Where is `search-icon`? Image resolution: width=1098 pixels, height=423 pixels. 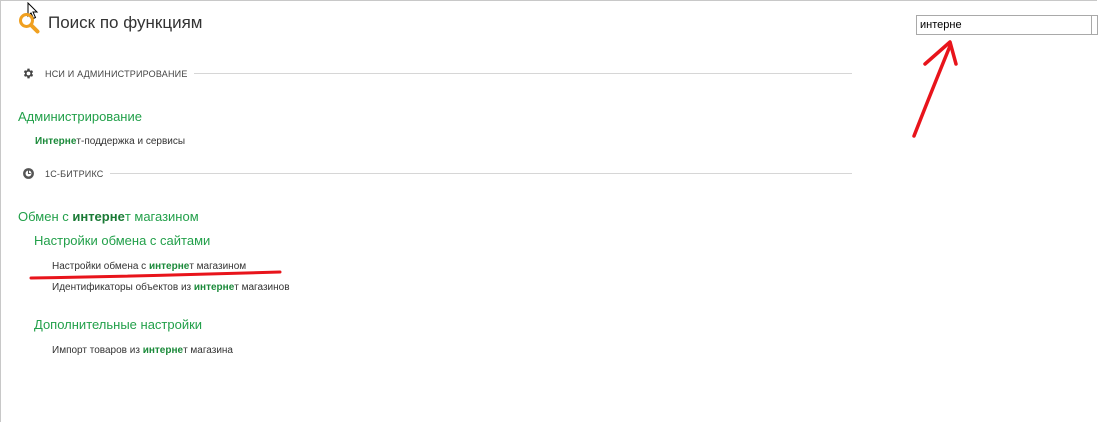
search-icon is located at coordinates (29, 23).